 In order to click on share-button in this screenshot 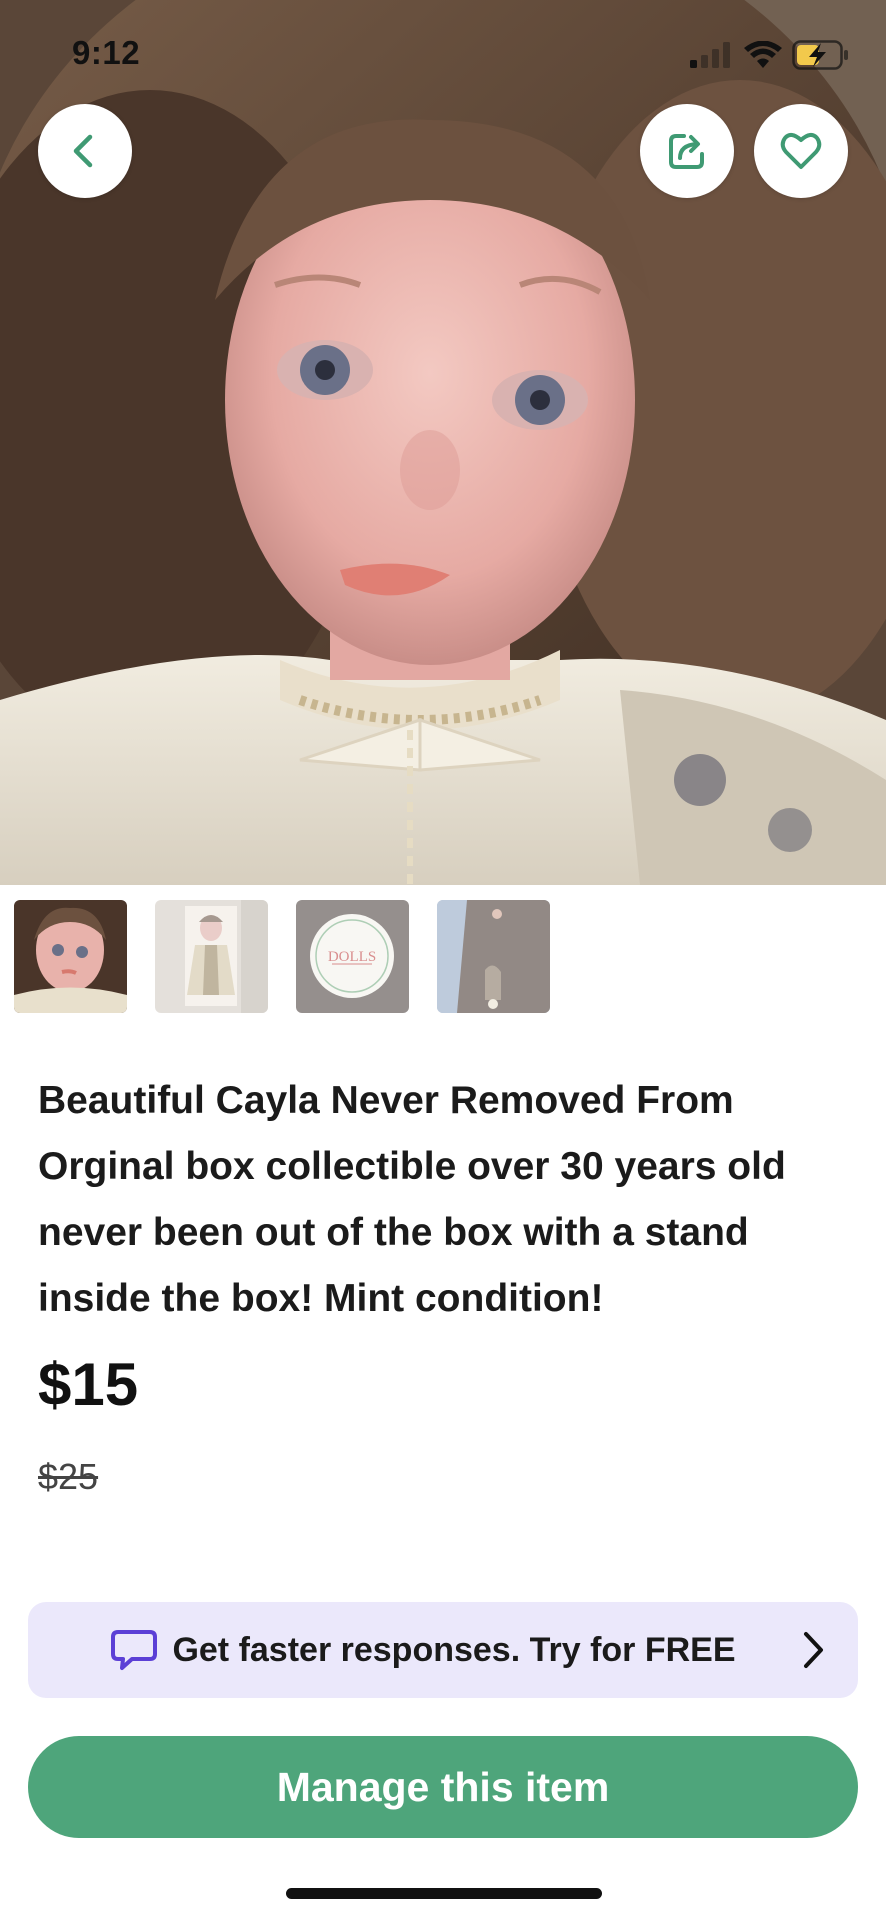, I will do `click(687, 151)`.